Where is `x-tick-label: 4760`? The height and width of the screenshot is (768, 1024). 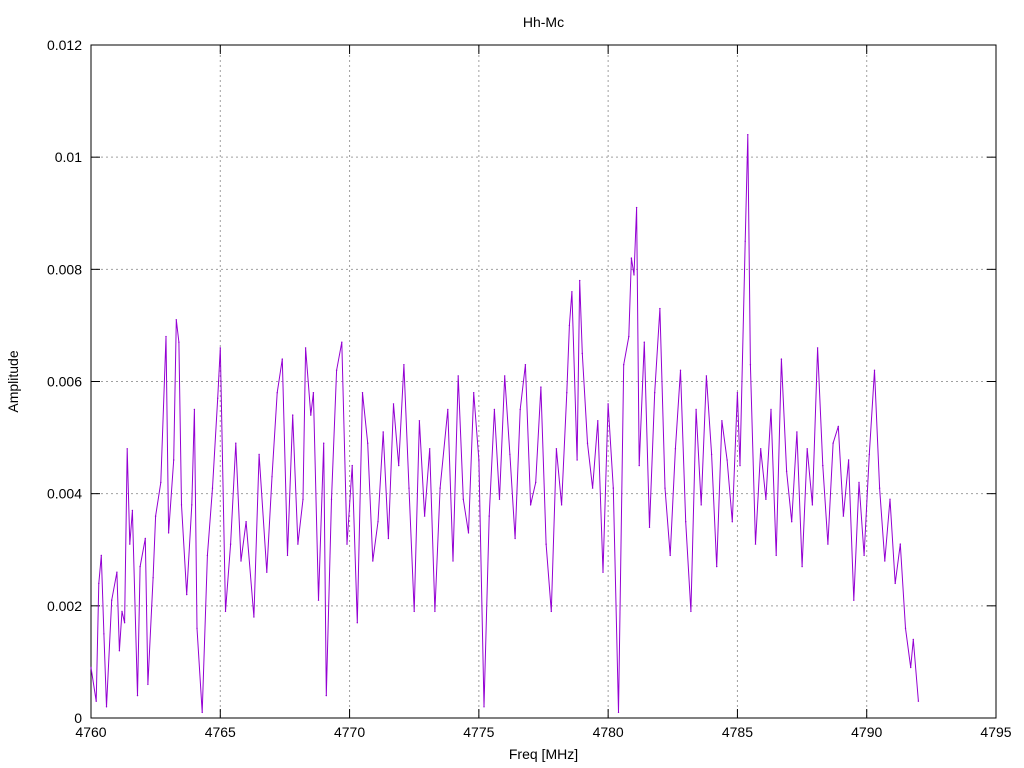 x-tick-label: 4760 is located at coordinates (90, 732).